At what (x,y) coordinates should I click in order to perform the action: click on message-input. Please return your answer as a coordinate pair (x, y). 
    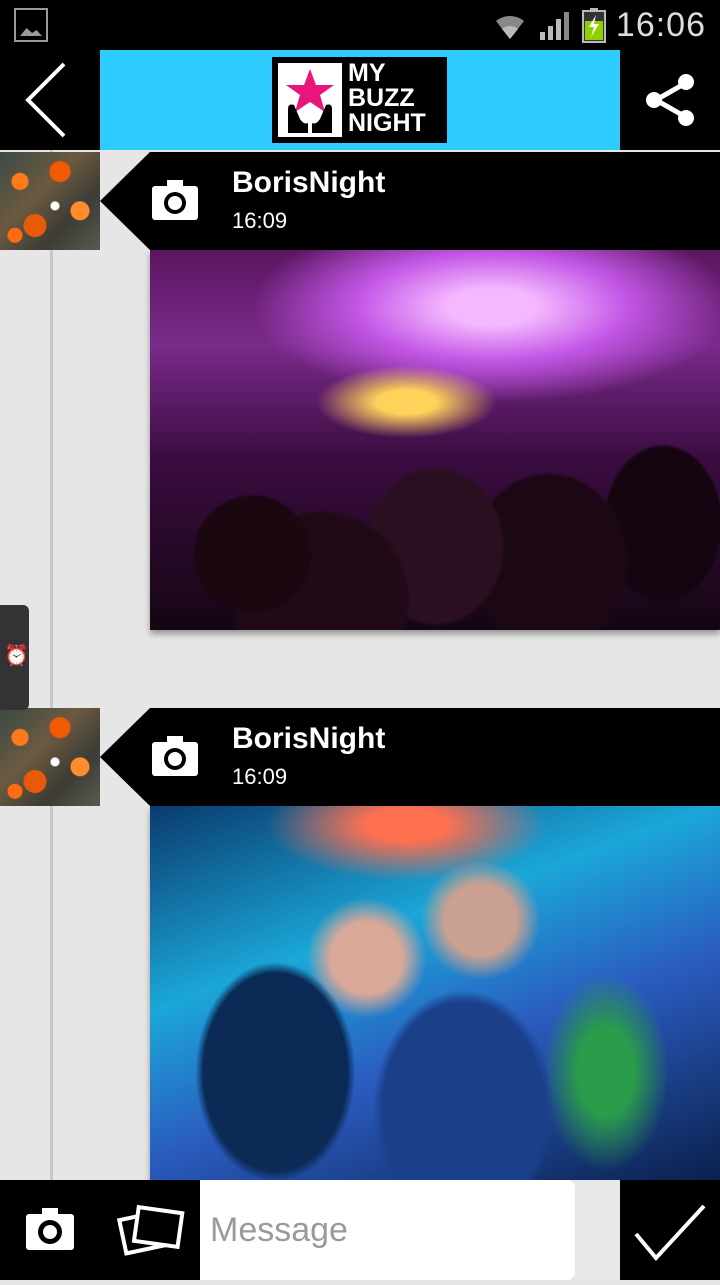
    Looking at the image, I should click on (387, 1230).